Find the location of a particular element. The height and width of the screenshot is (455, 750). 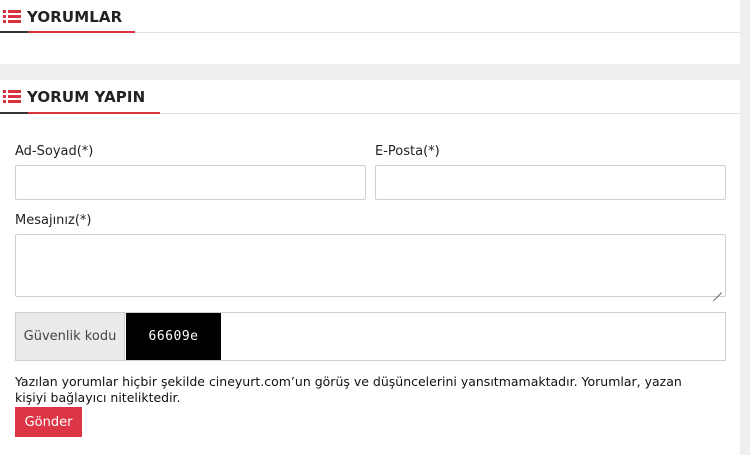

captcha-input is located at coordinates (473, 336).